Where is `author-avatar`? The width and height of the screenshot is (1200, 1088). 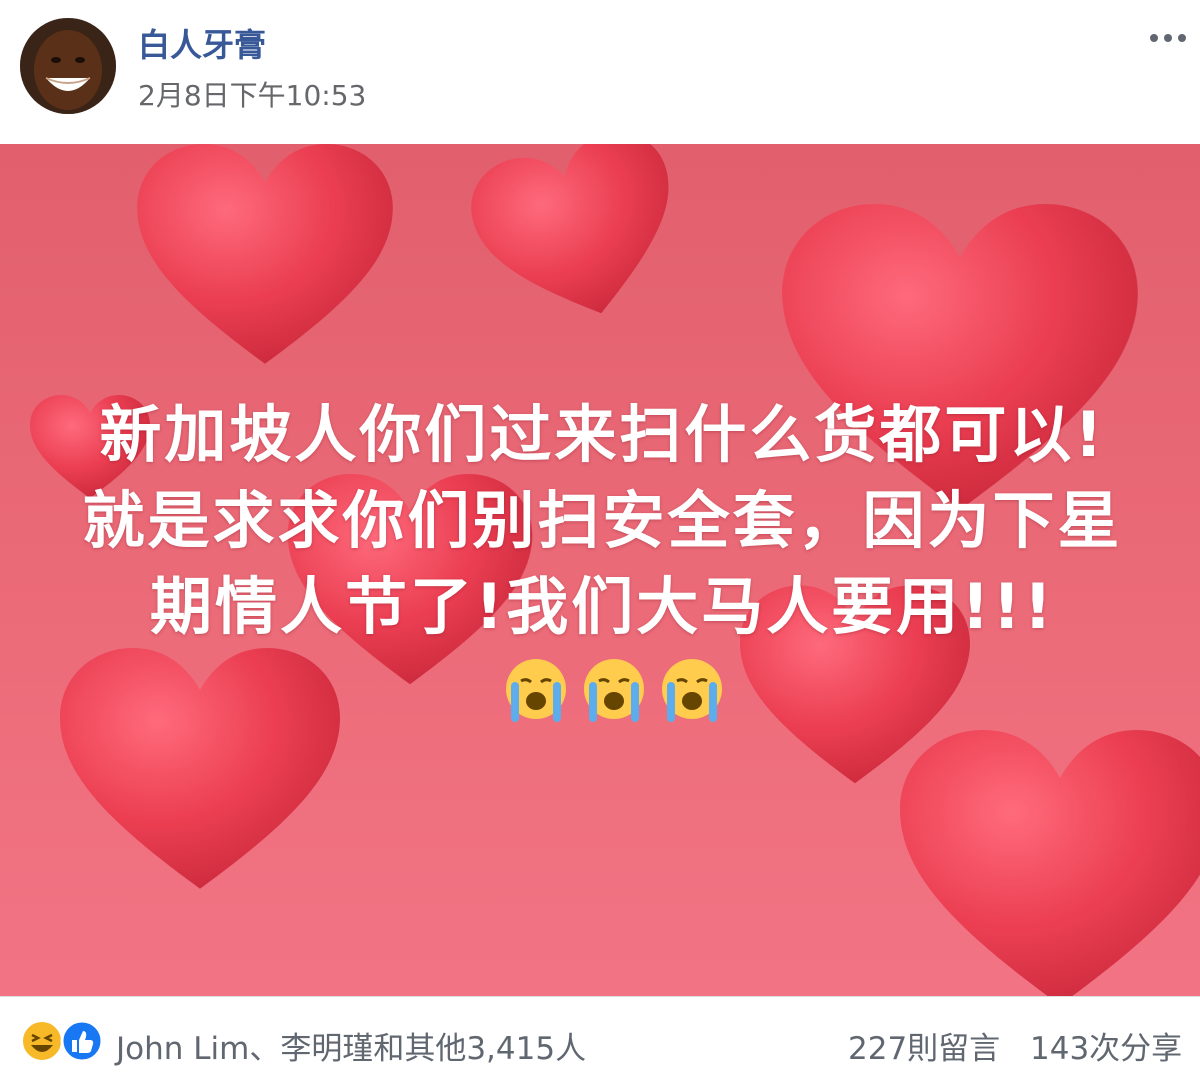
author-avatar is located at coordinates (68, 66).